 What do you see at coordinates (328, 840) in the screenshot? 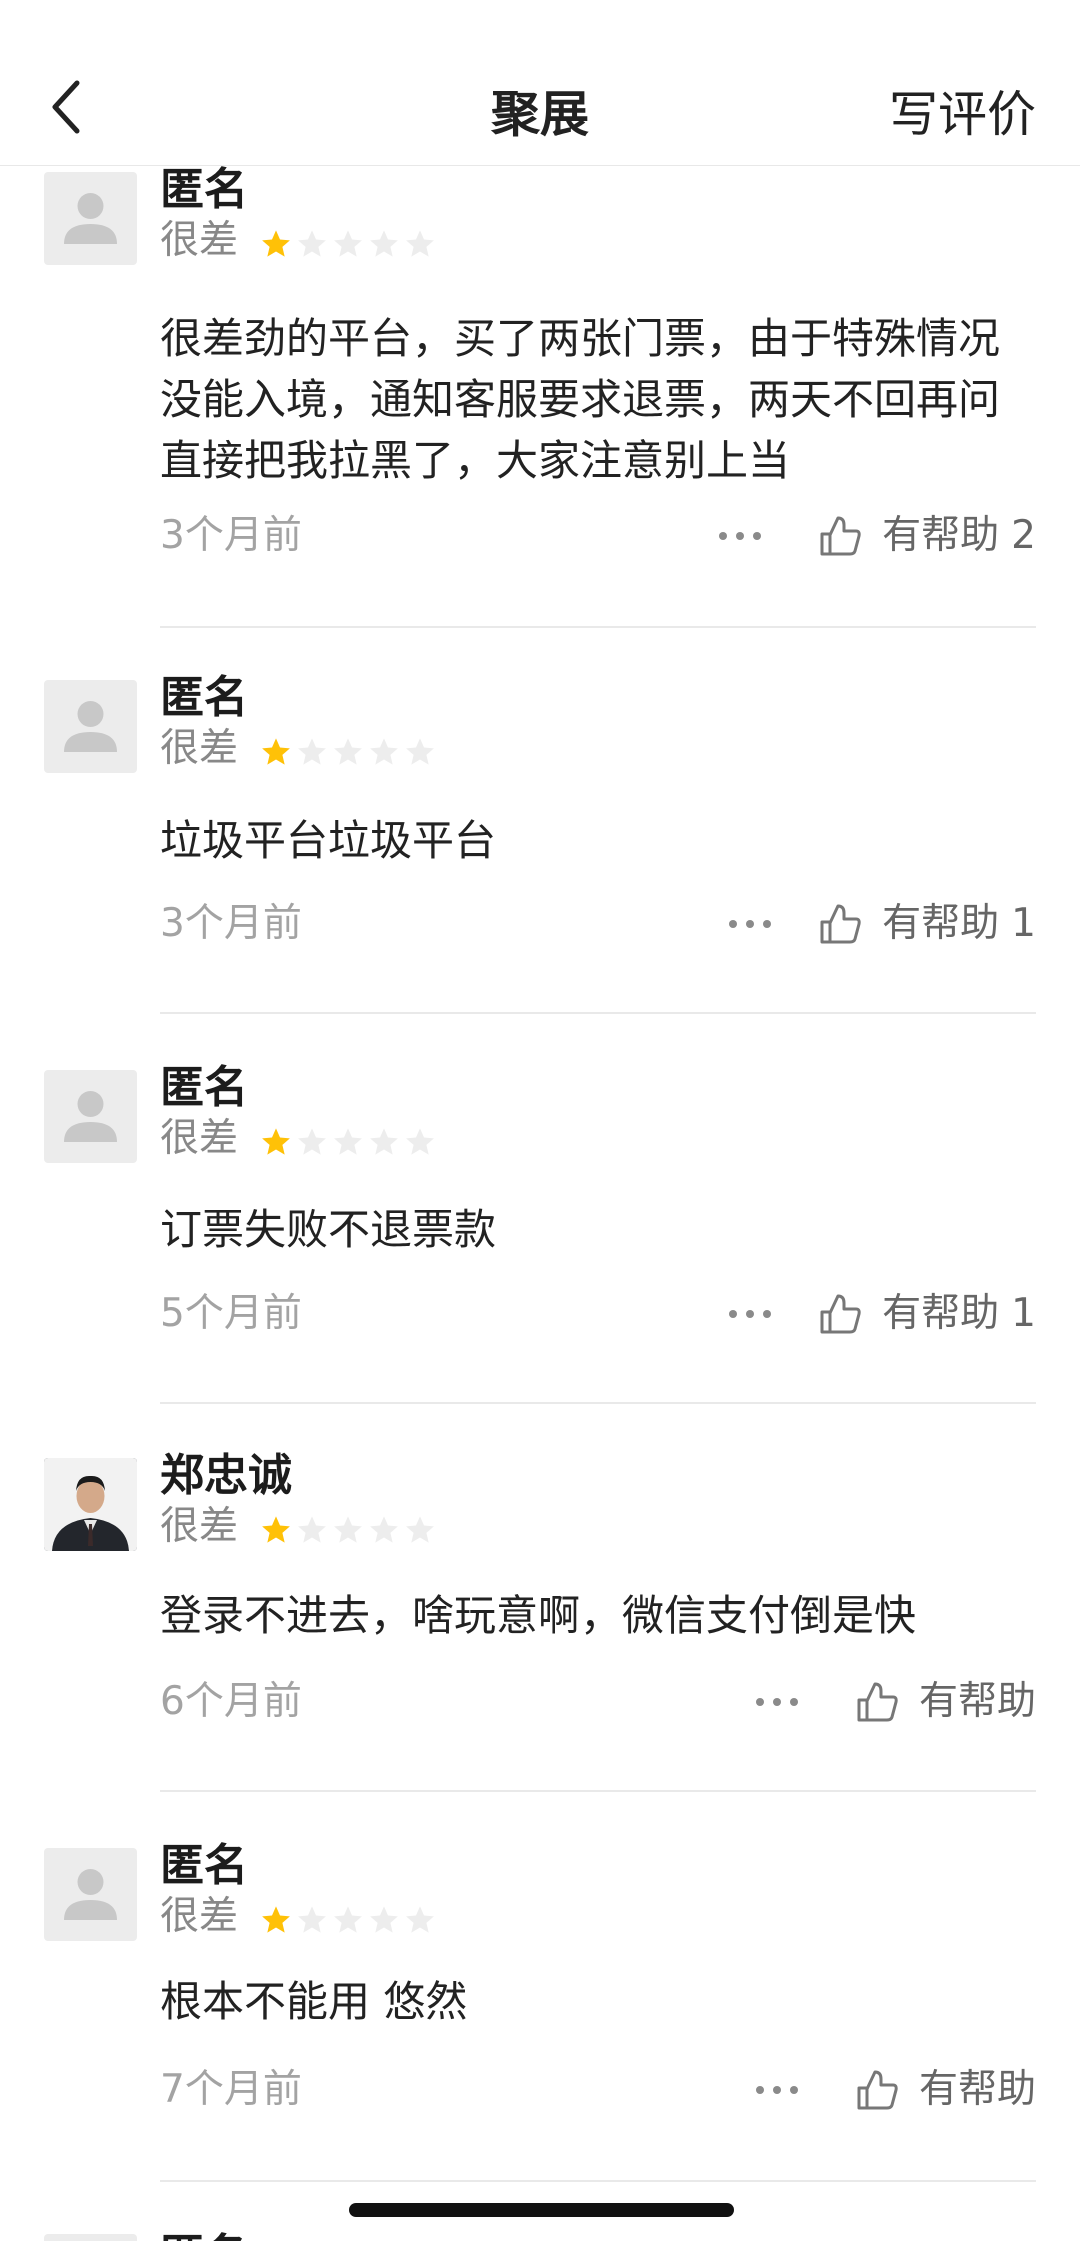
I see `review-content: 垃圾平台垃圾平台` at bounding box center [328, 840].